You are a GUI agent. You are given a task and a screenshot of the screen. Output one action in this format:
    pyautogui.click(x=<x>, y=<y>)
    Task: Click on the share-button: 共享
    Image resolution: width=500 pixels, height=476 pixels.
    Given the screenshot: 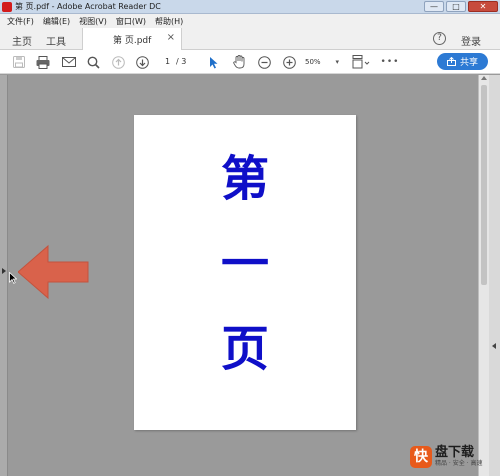 What is the action you would take?
    pyautogui.click(x=462, y=61)
    